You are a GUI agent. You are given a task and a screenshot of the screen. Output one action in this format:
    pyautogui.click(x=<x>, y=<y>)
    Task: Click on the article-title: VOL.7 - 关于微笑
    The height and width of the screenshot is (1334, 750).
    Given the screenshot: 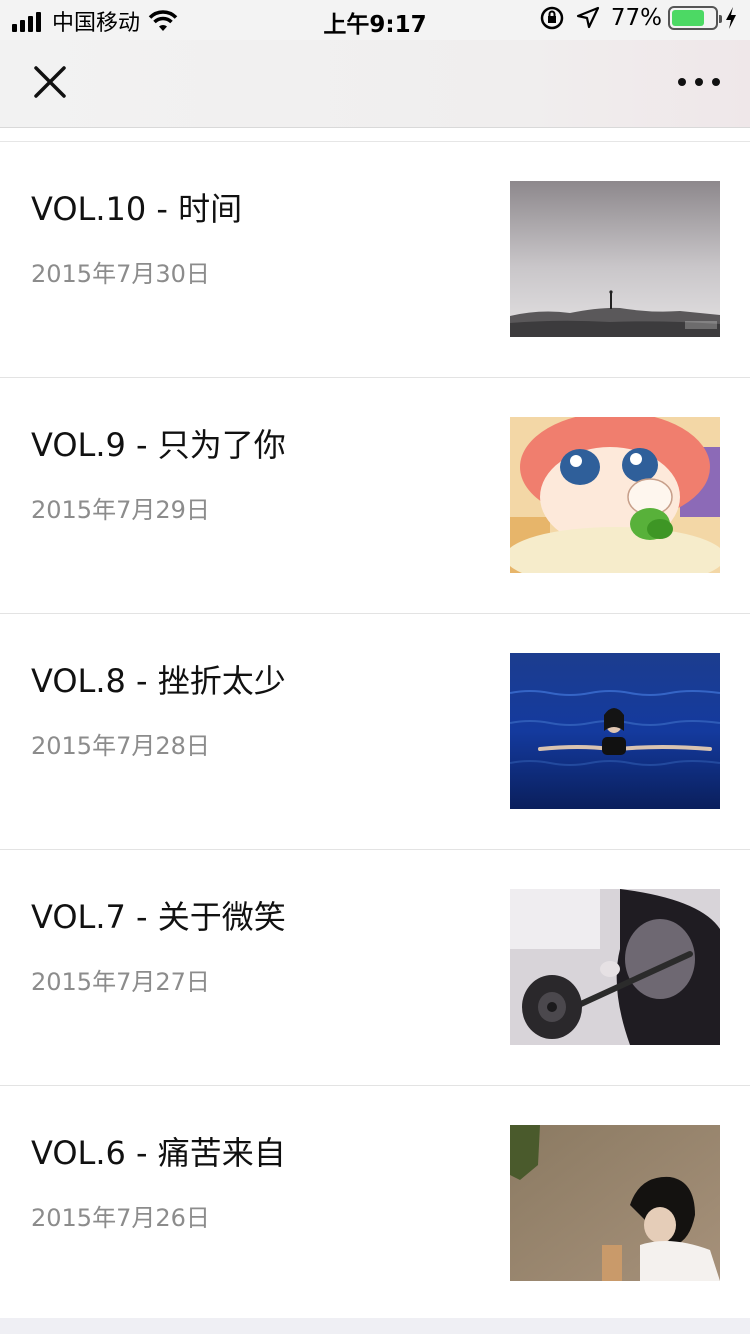 What is the action you would take?
    pyautogui.click(x=158, y=917)
    